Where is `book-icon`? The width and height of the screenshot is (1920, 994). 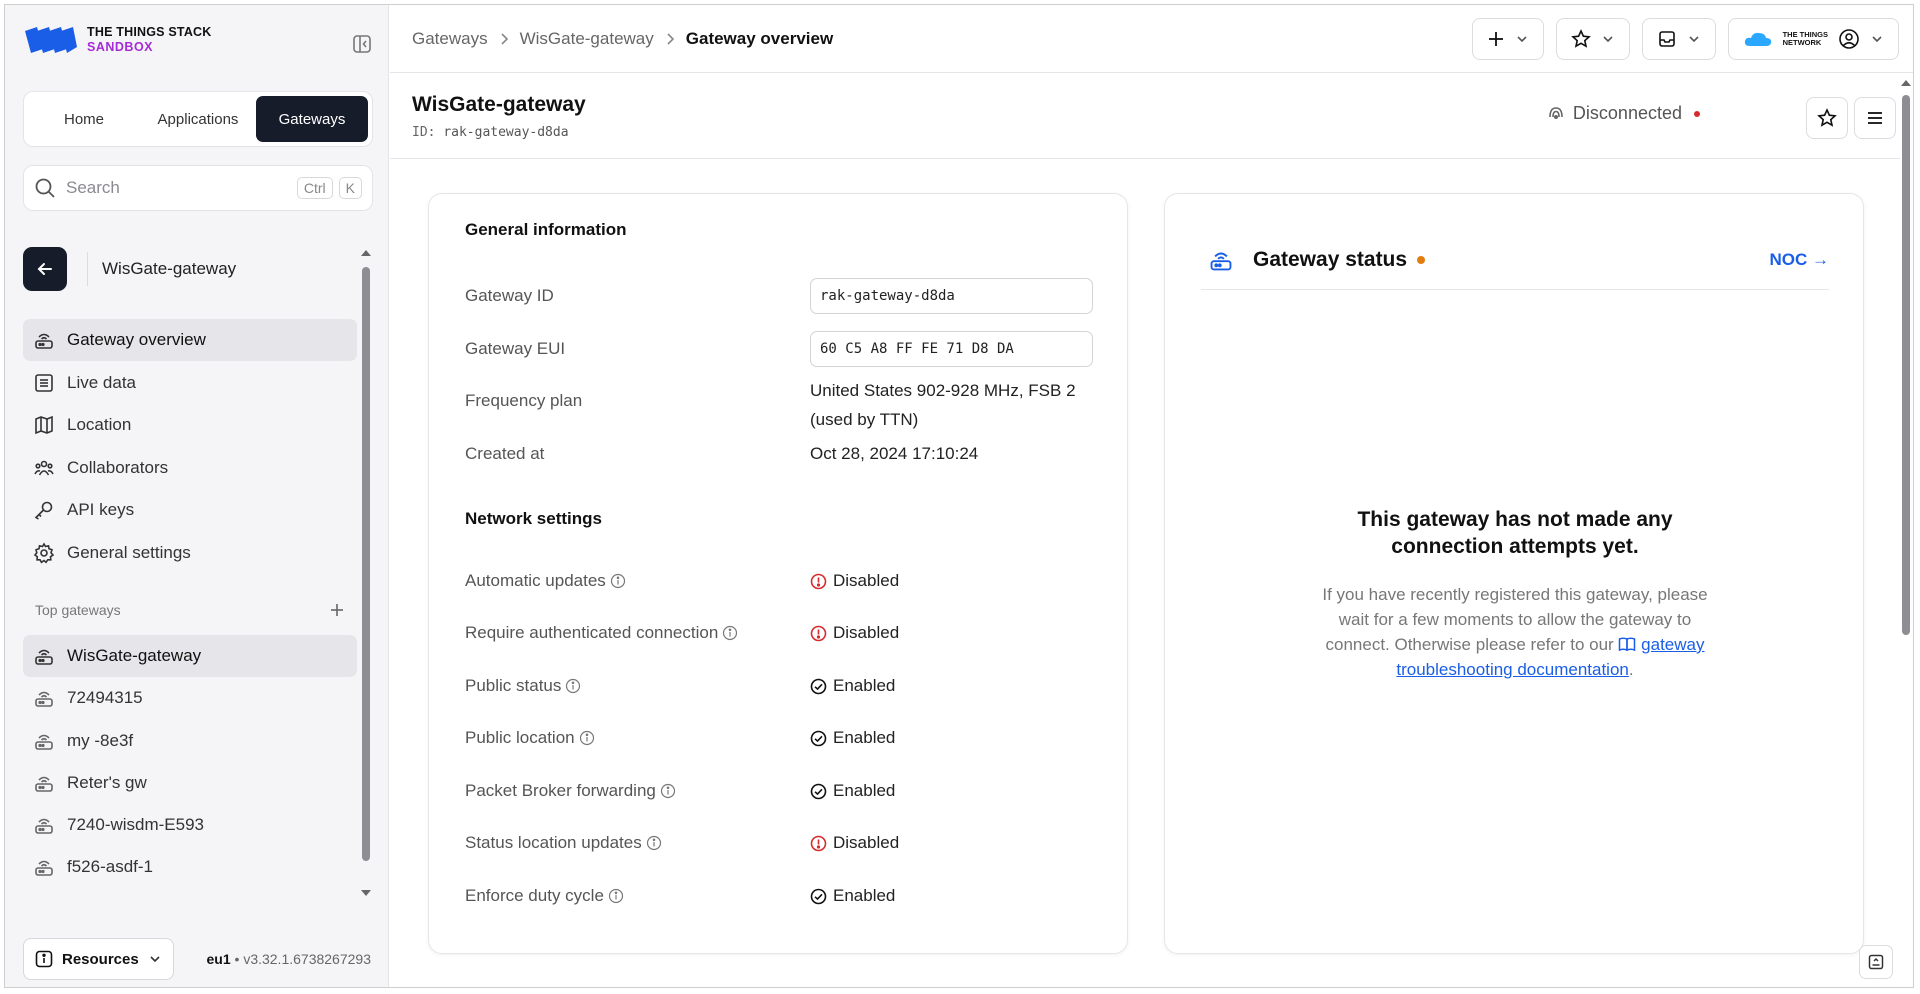 book-icon is located at coordinates (1627, 644).